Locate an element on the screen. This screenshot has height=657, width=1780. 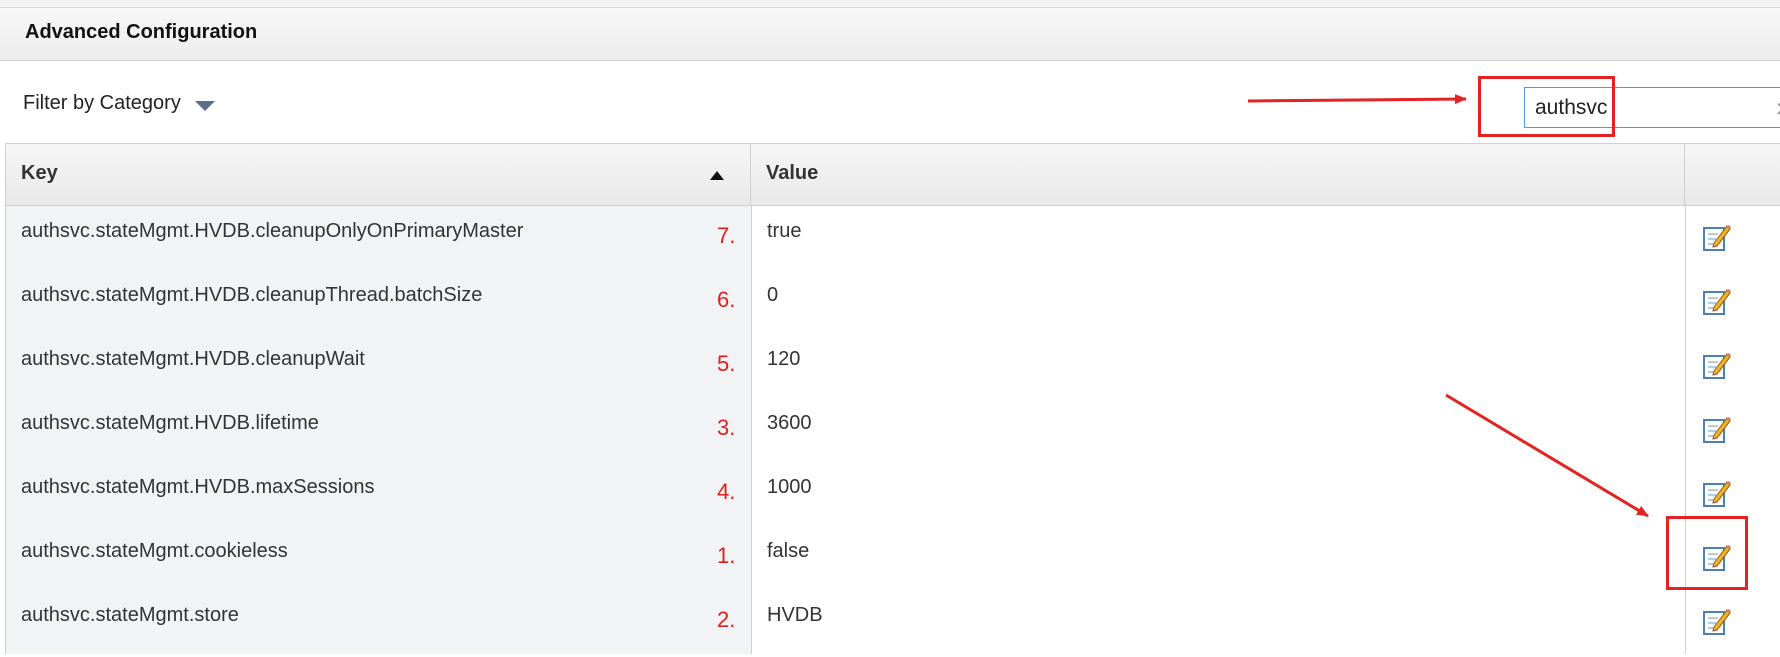
arrow-to-search is located at coordinates (1357, 99).